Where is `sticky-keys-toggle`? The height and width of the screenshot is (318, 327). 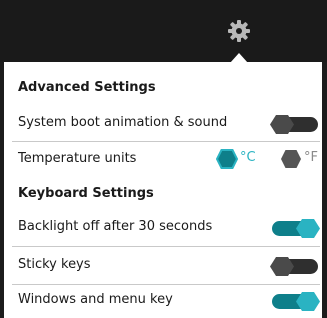
sticky-keys-toggle is located at coordinates (294, 266).